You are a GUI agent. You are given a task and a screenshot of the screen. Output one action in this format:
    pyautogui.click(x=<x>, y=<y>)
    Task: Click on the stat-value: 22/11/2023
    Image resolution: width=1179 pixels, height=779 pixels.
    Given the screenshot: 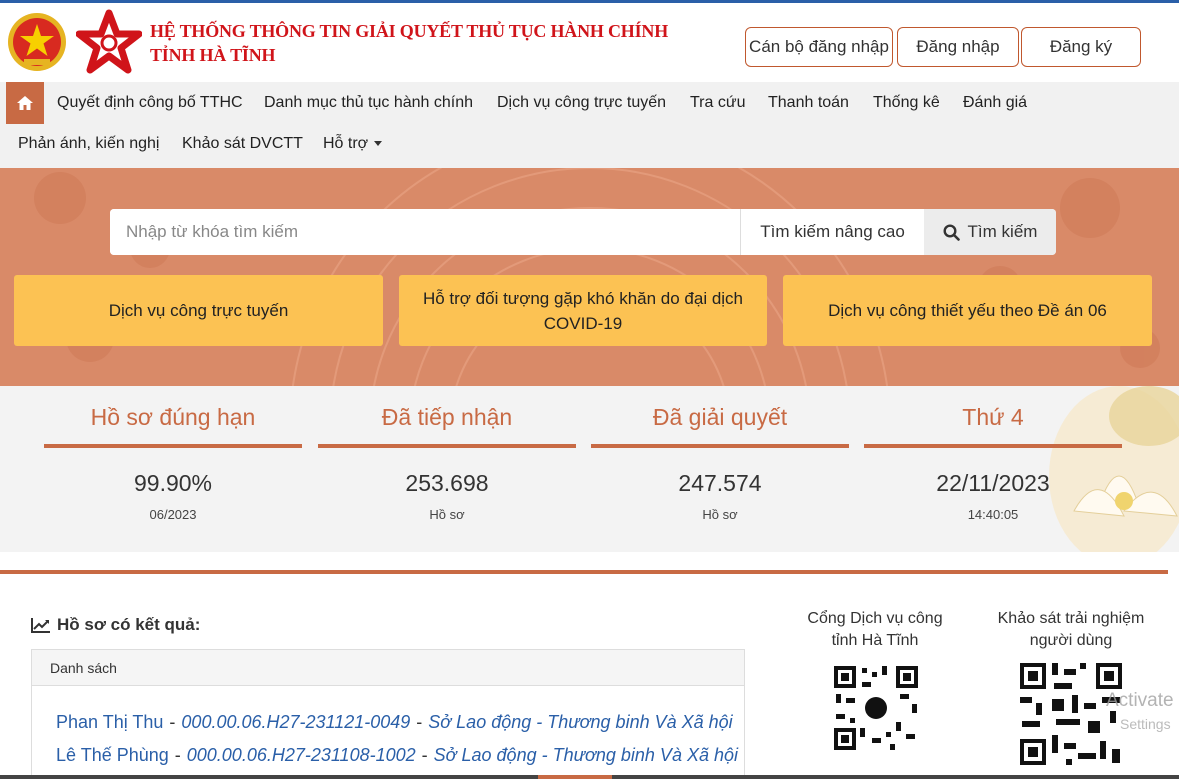 What is the action you would take?
    pyautogui.click(x=993, y=483)
    